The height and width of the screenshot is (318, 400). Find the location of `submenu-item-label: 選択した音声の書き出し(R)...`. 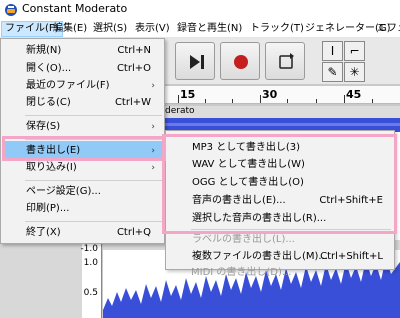

submenu-item-label: 選択した音声の書き出し(R)... is located at coordinates (259, 218).